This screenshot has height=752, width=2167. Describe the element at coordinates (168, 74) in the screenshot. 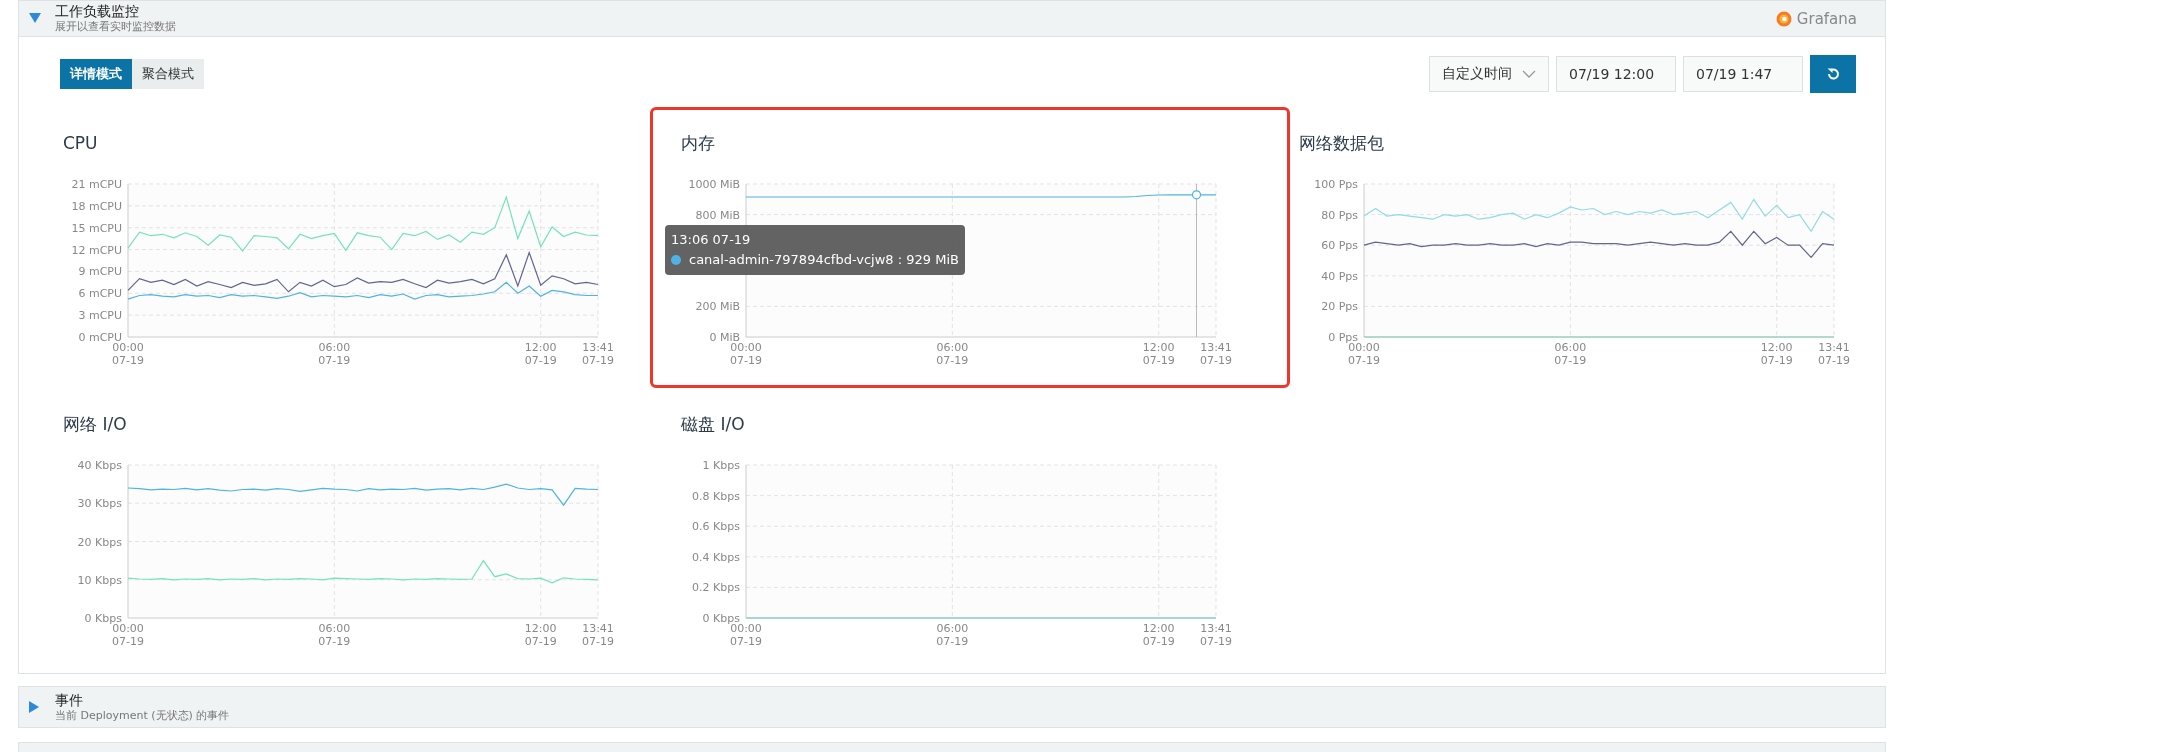

I see `mode-tab: 聚合模式` at that location.